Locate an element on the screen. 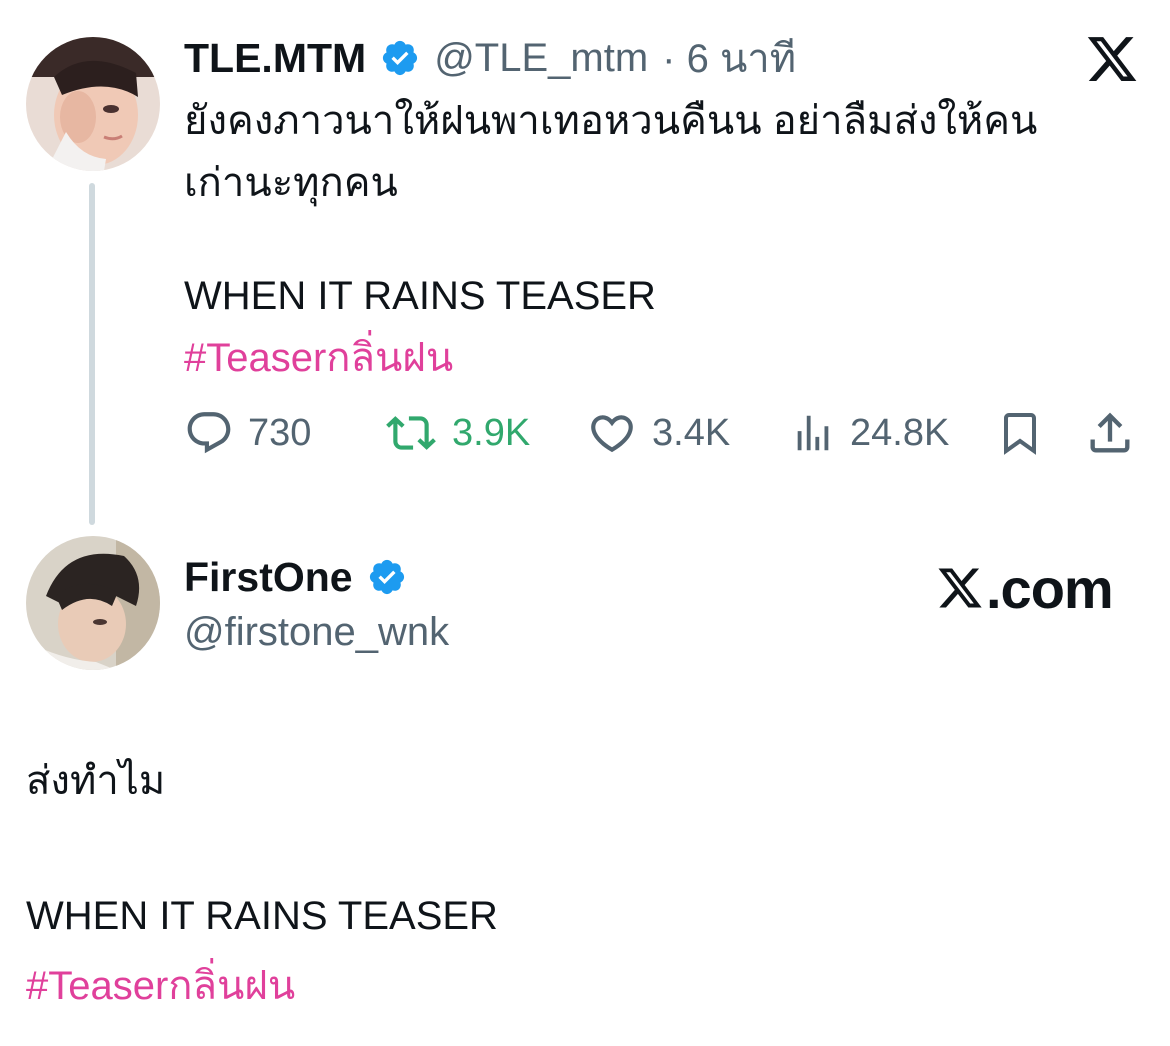 The height and width of the screenshot is (1046, 1170). retweet-count: 3.9K is located at coordinates (491, 432).